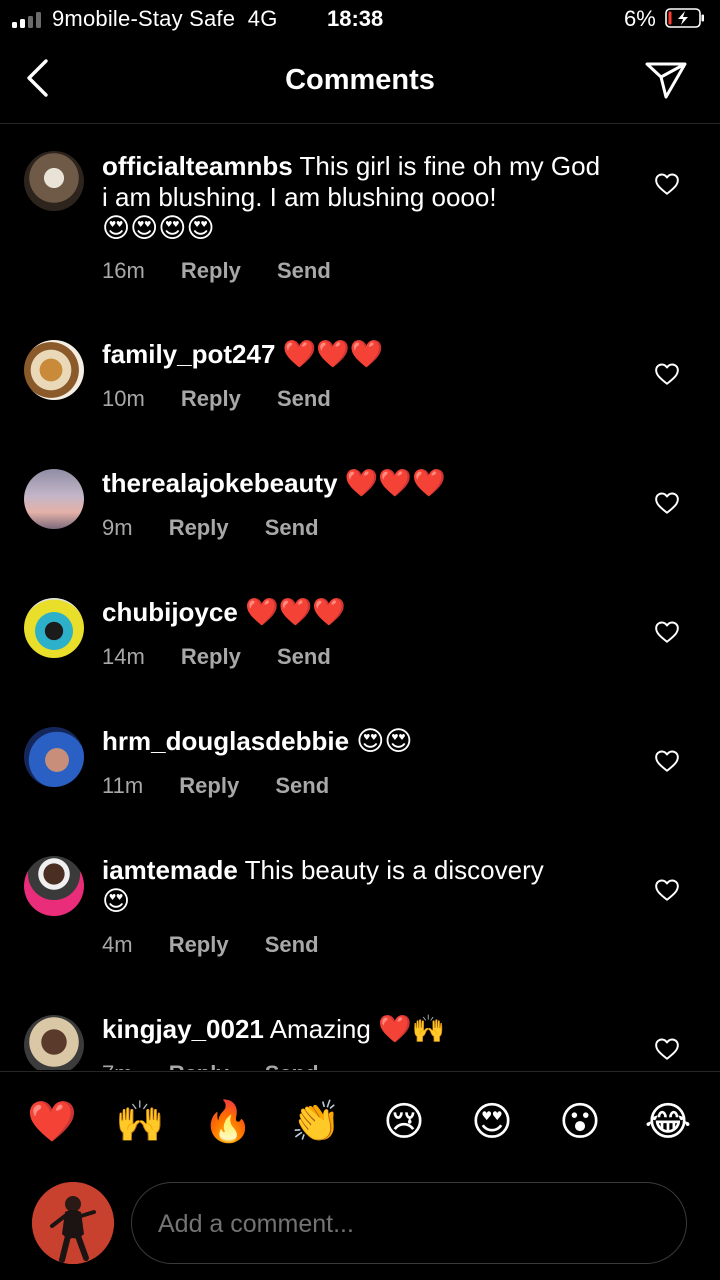 The image size is (720, 1280). Describe the element at coordinates (225, 741) in the screenshot. I see `comment-username: hrm_douglasdebbie` at that location.